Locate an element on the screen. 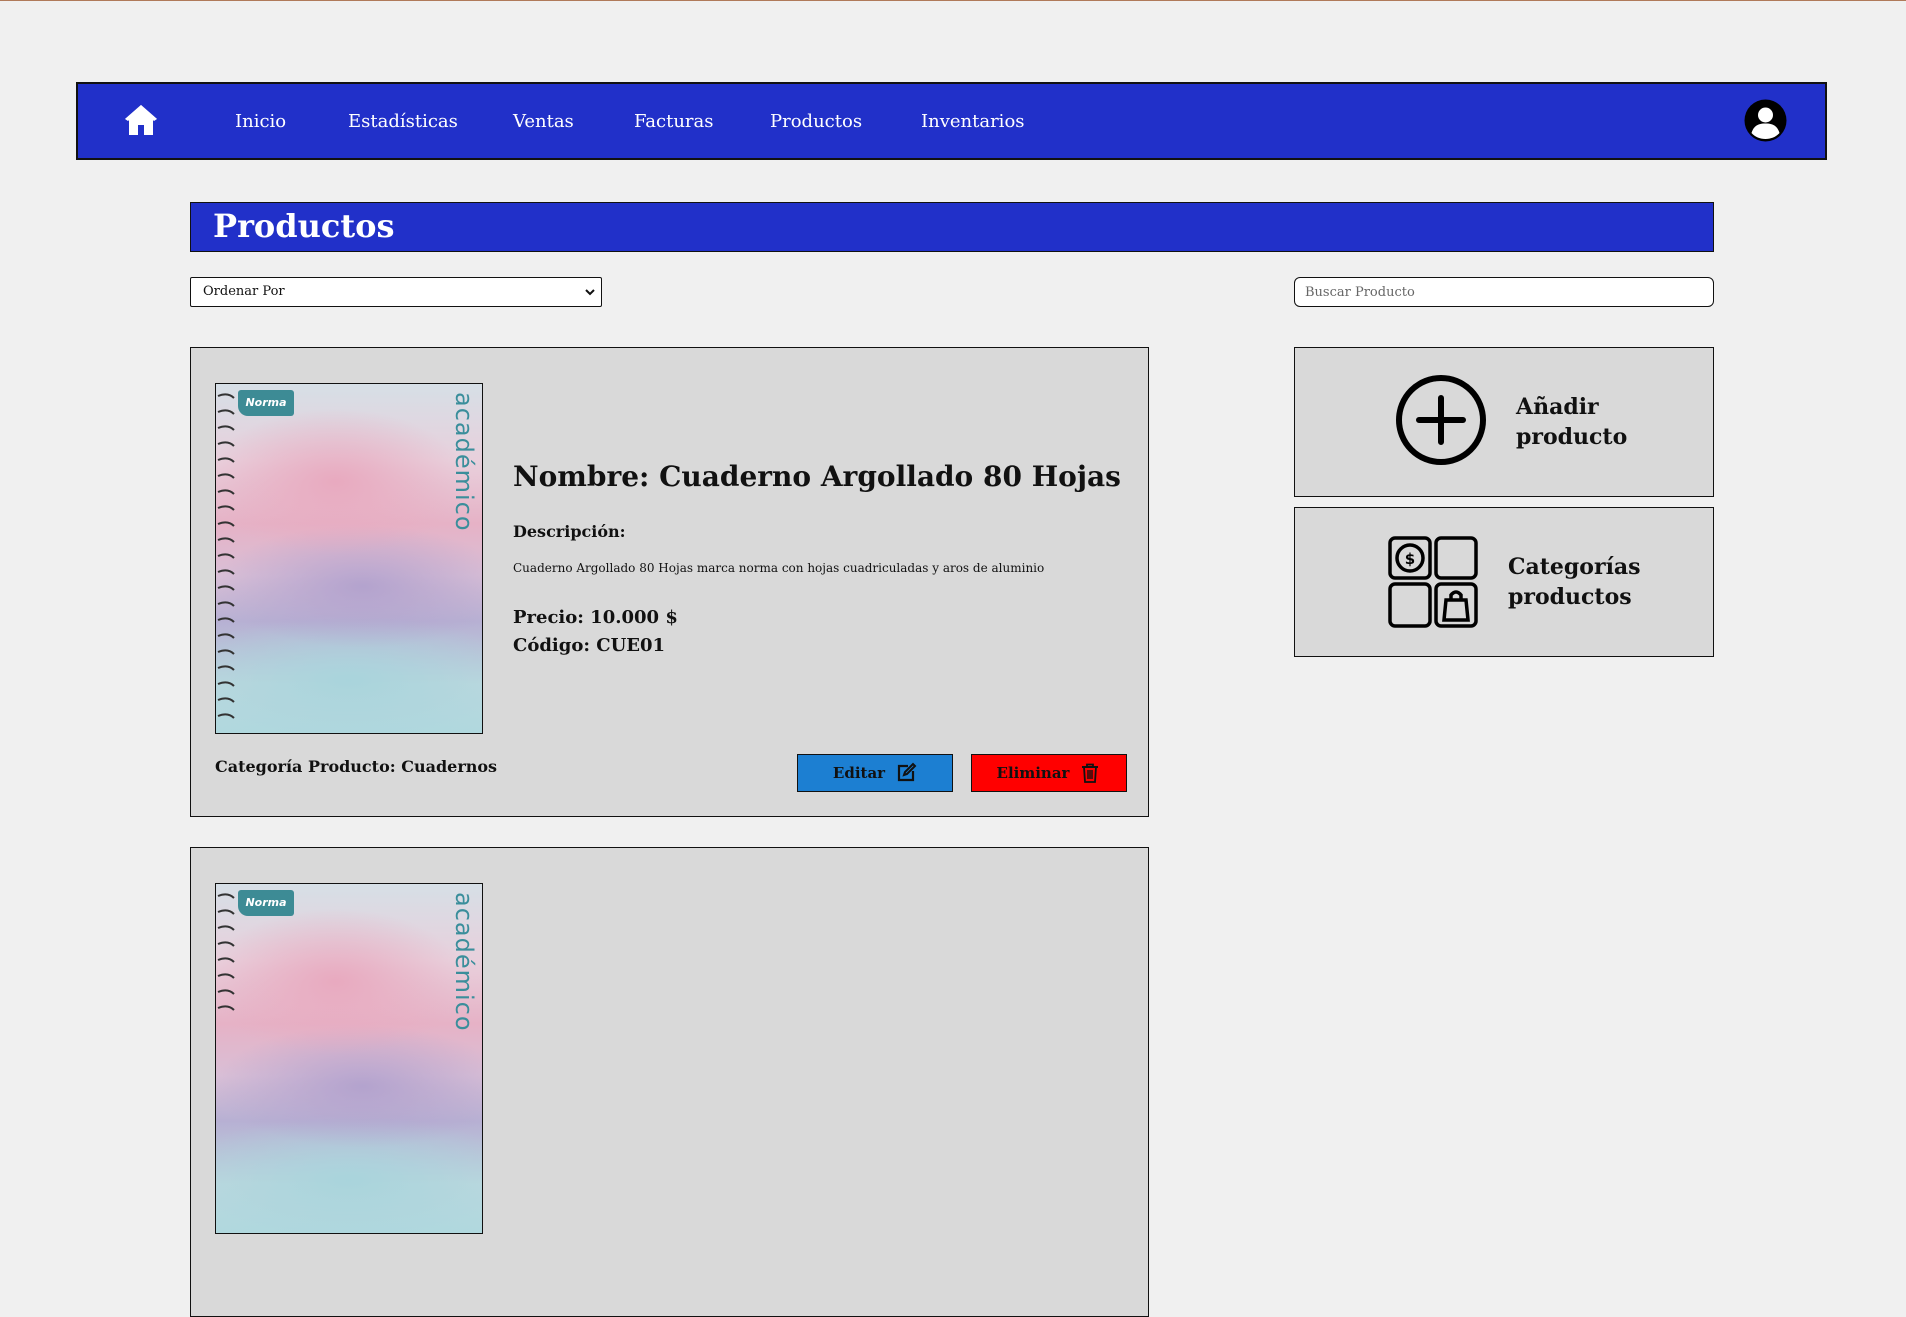  add-product-card: Añadir producto is located at coordinates (1504, 422).